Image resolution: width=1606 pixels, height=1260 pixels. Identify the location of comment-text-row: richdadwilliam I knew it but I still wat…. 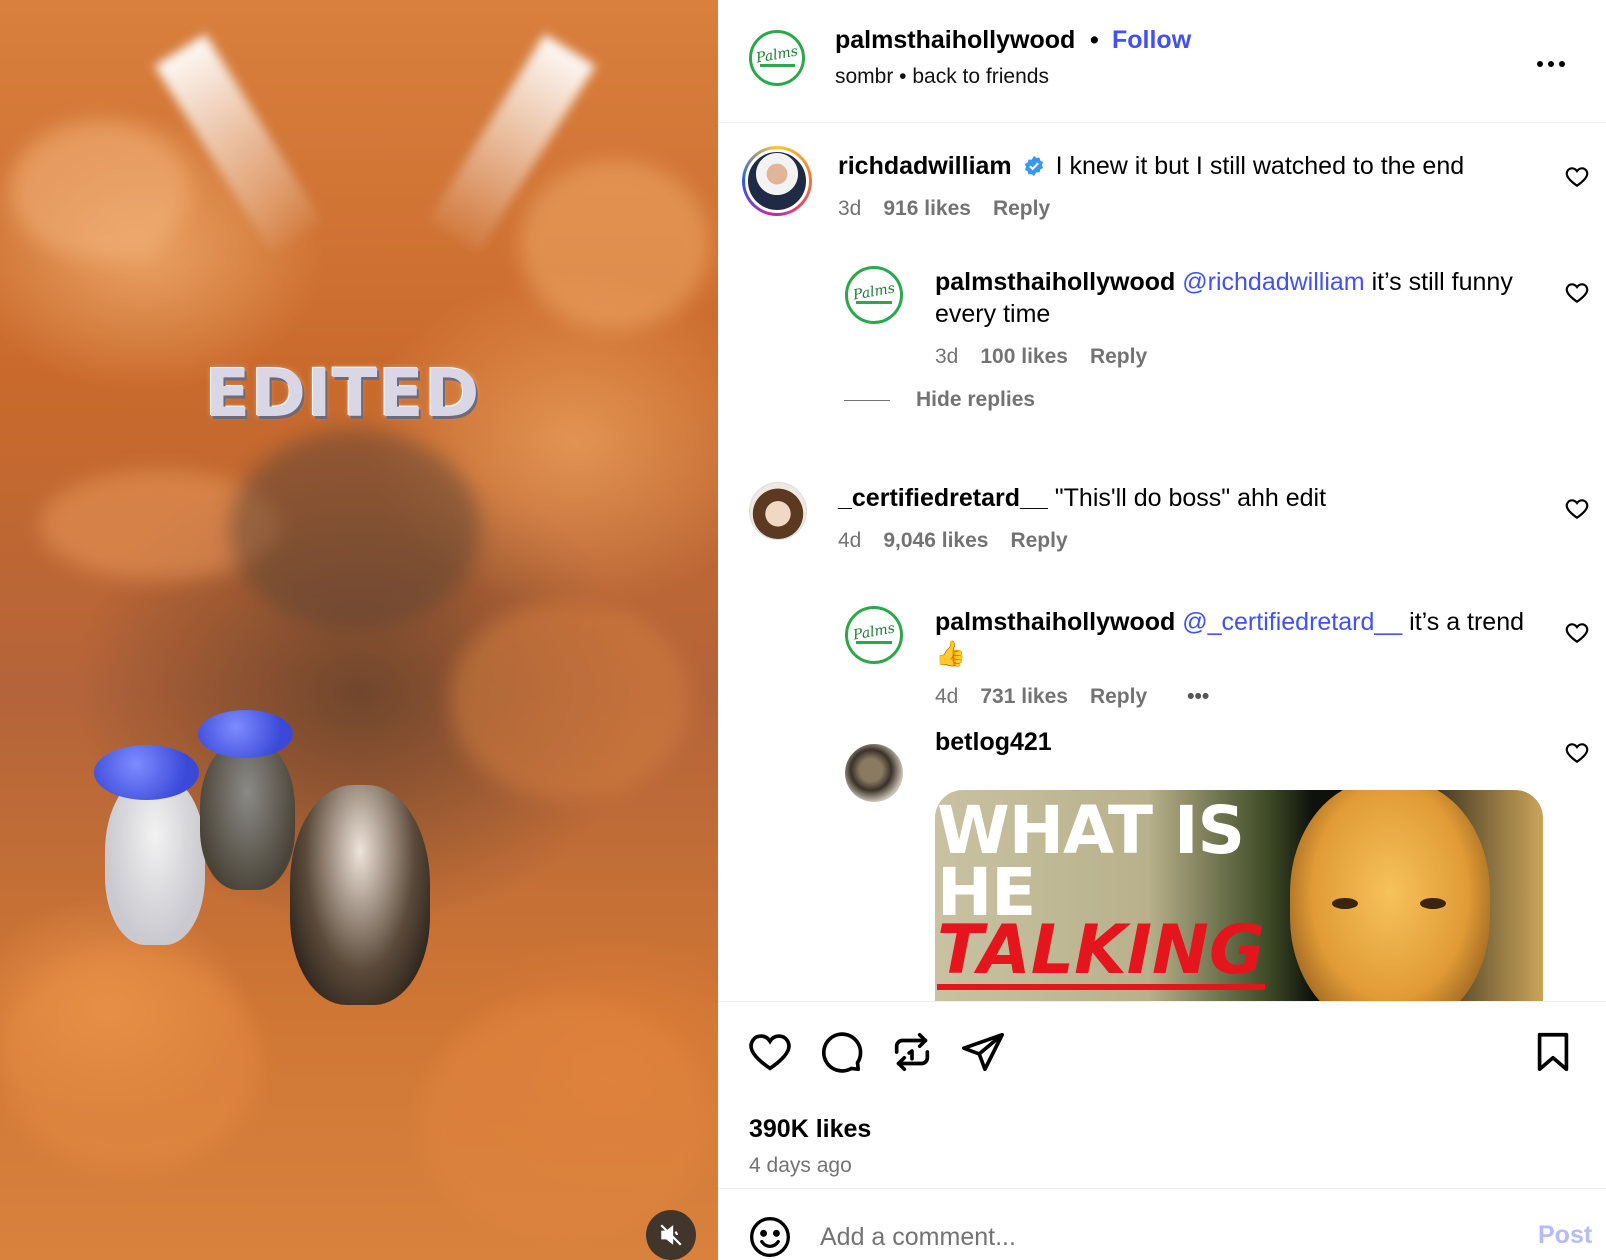
(1198, 166).